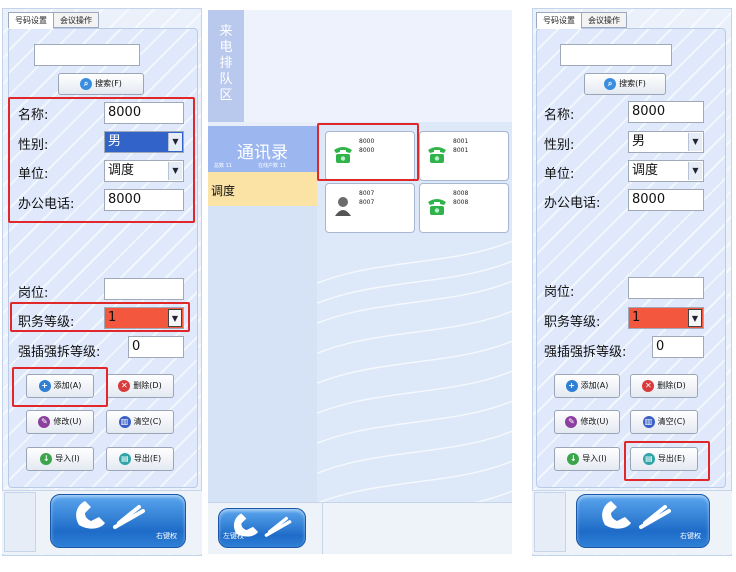 This screenshot has height=572, width=736. What do you see at coordinates (370, 156) in the screenshot?
I see `contact-card: 8000 8000` at bounding box center [370, 156].